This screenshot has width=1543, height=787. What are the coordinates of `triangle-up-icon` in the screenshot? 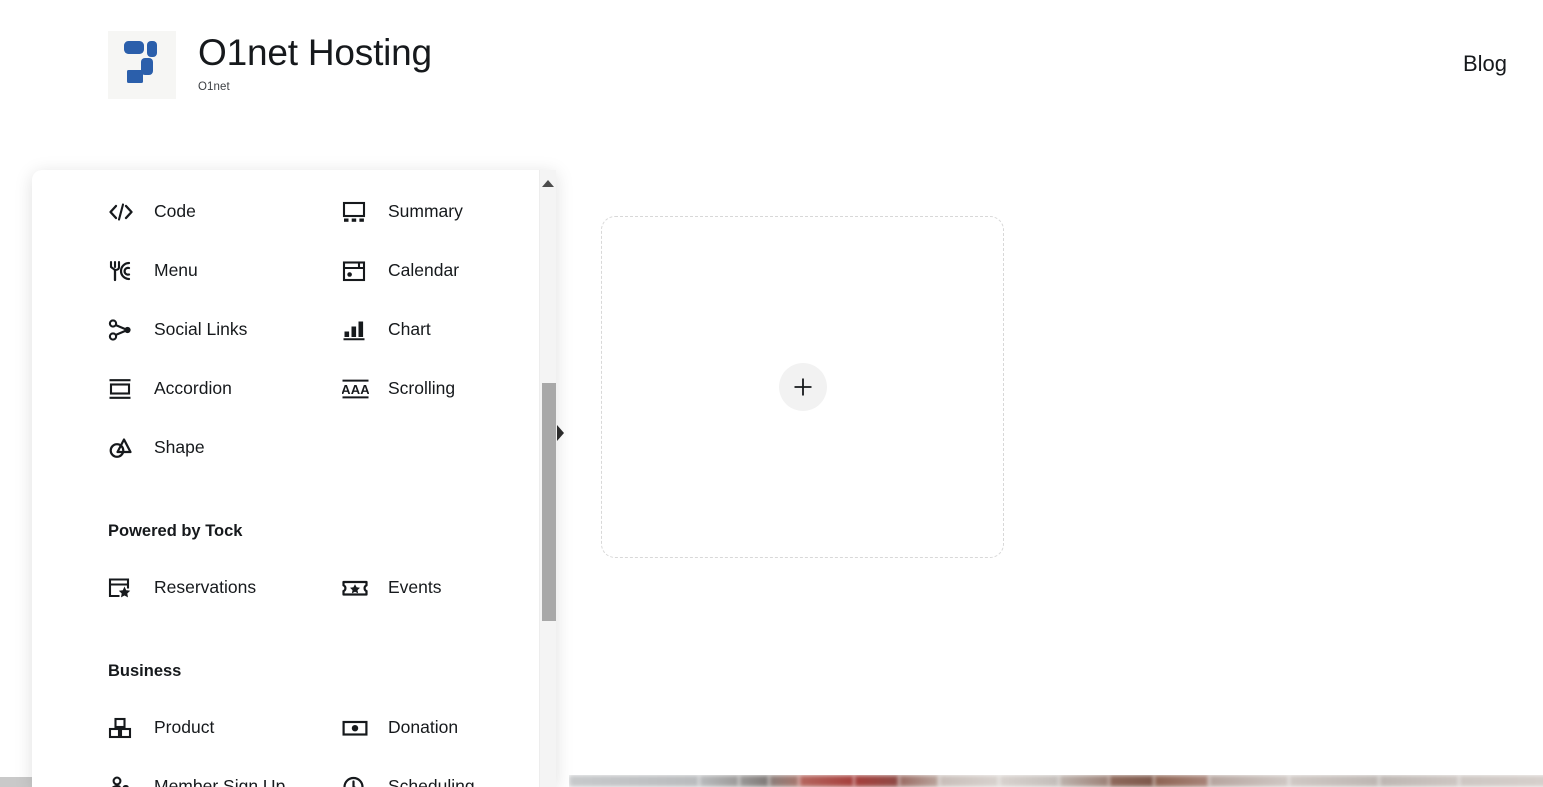 It's located at (548, 183).